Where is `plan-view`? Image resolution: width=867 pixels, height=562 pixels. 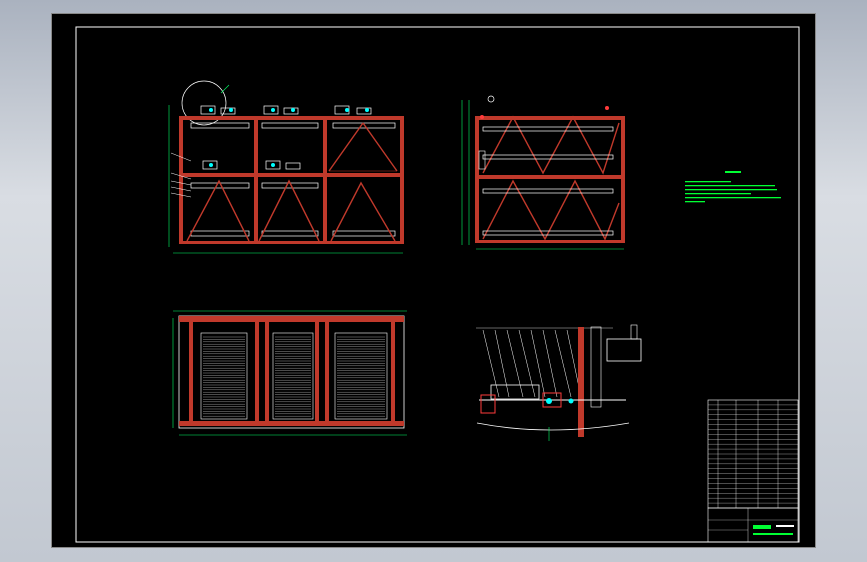 plan-view is located at coordinates (289, 373).